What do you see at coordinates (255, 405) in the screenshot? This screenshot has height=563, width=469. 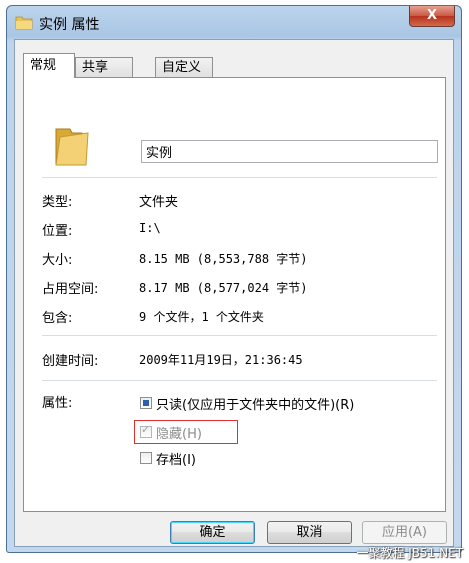 I see `readonly-label: 只读(仅应用于文件夹中的文件)(R)` at bounding box center [255, 405].